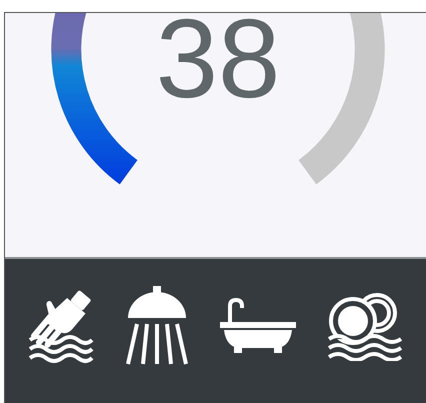 This screenshot has width=426, height=403. What do you see at coordinates (218, 67) in the screenshot?
I see `gauge-reading: 38` at bounding box center [218, 67].